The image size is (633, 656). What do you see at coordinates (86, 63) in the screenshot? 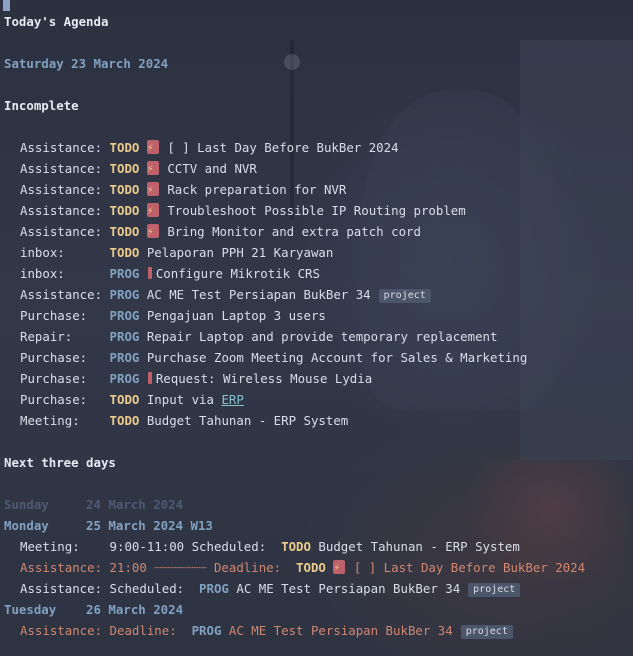
I see `today-date-heading: Saturday 23 March 2024` at bounding box center [86, 63].